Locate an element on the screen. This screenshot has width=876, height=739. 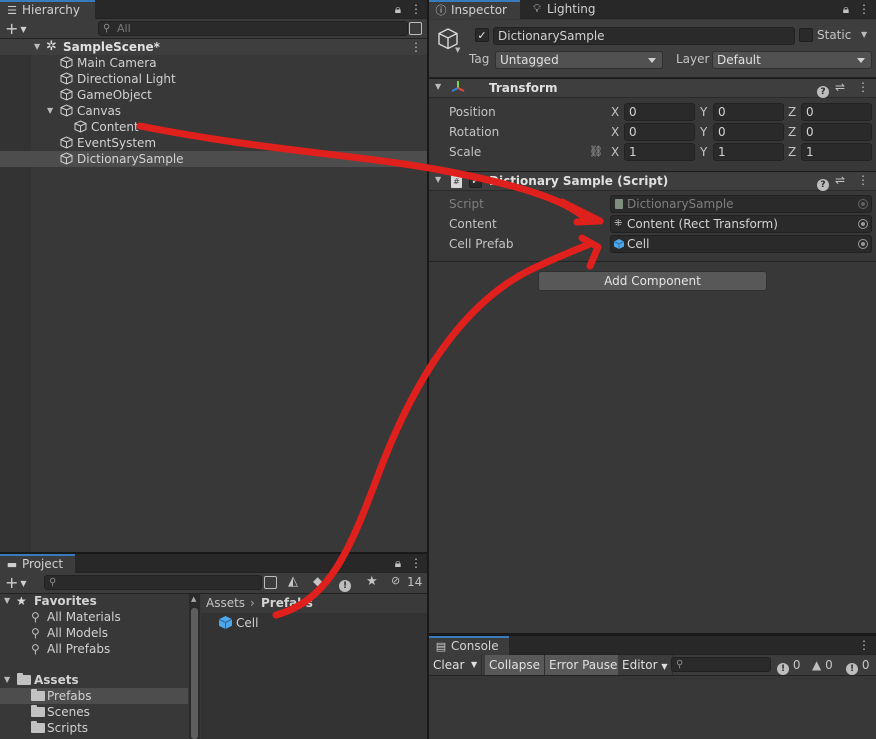
object-name-field: DictionarySample is located at coordinates (644, 36).